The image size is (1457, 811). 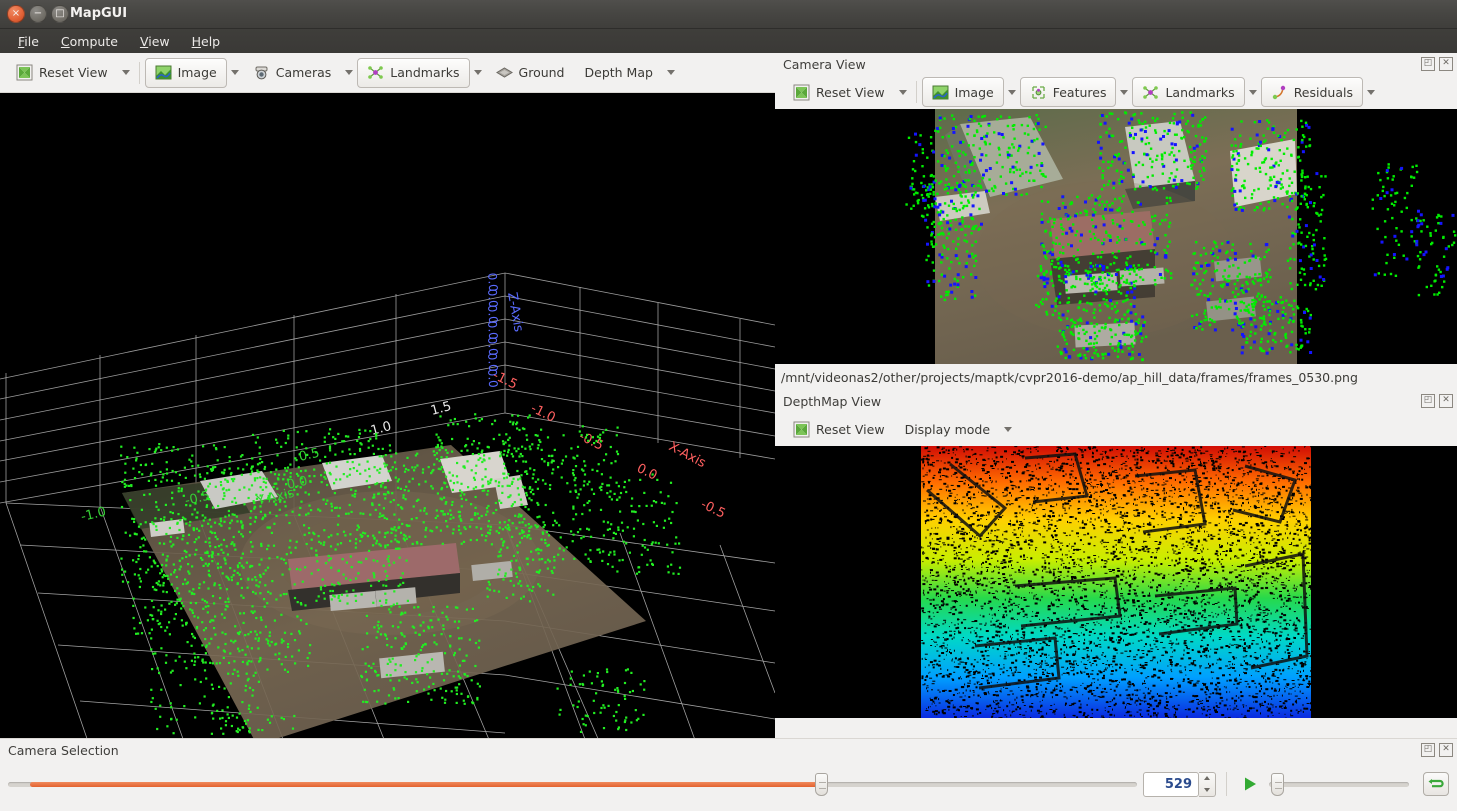 What do you see at coordinates (541, 72) in the screenshot?
I see `world-ground-label: Ground` at bounding box center [541, 72].